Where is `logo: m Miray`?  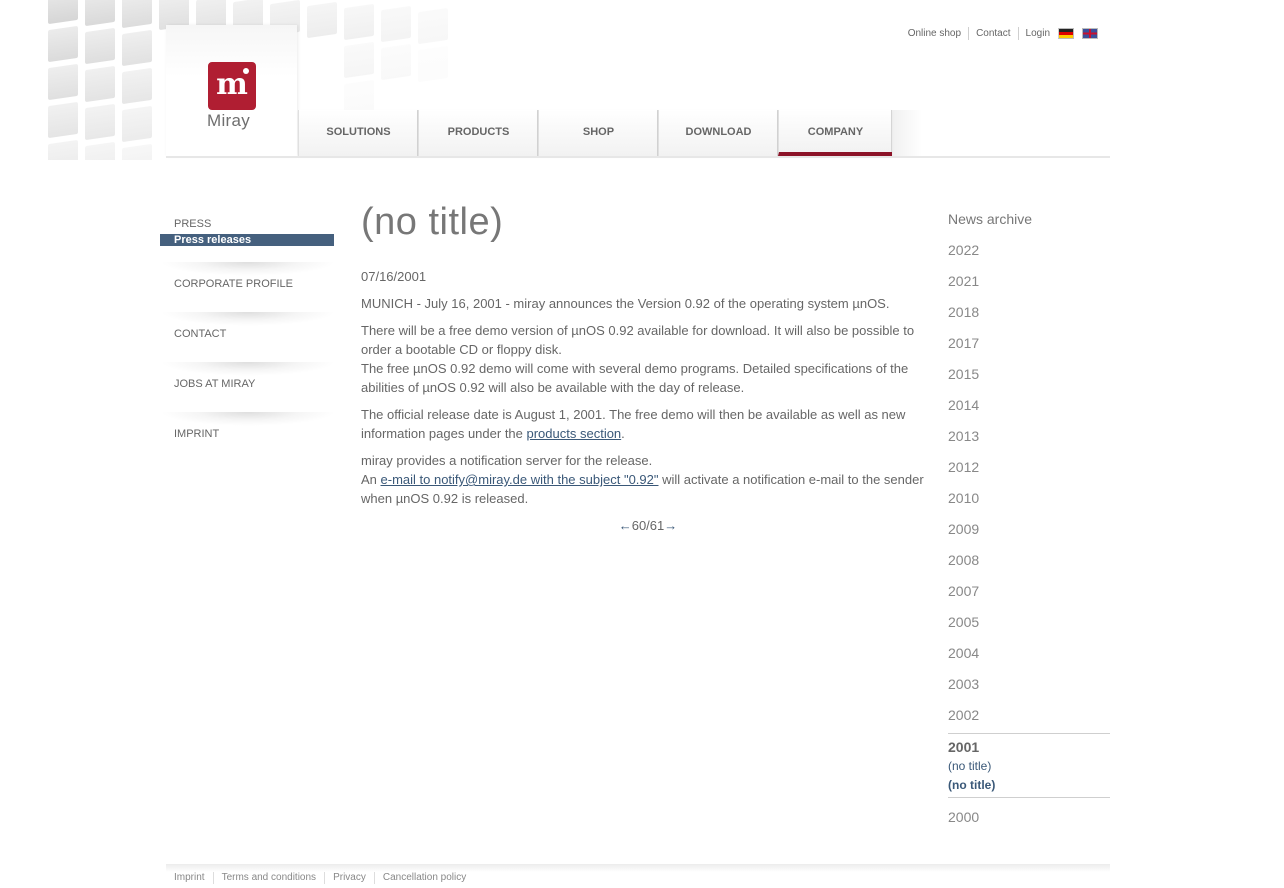 logo: m Miray is located at coordinates (231, 90).